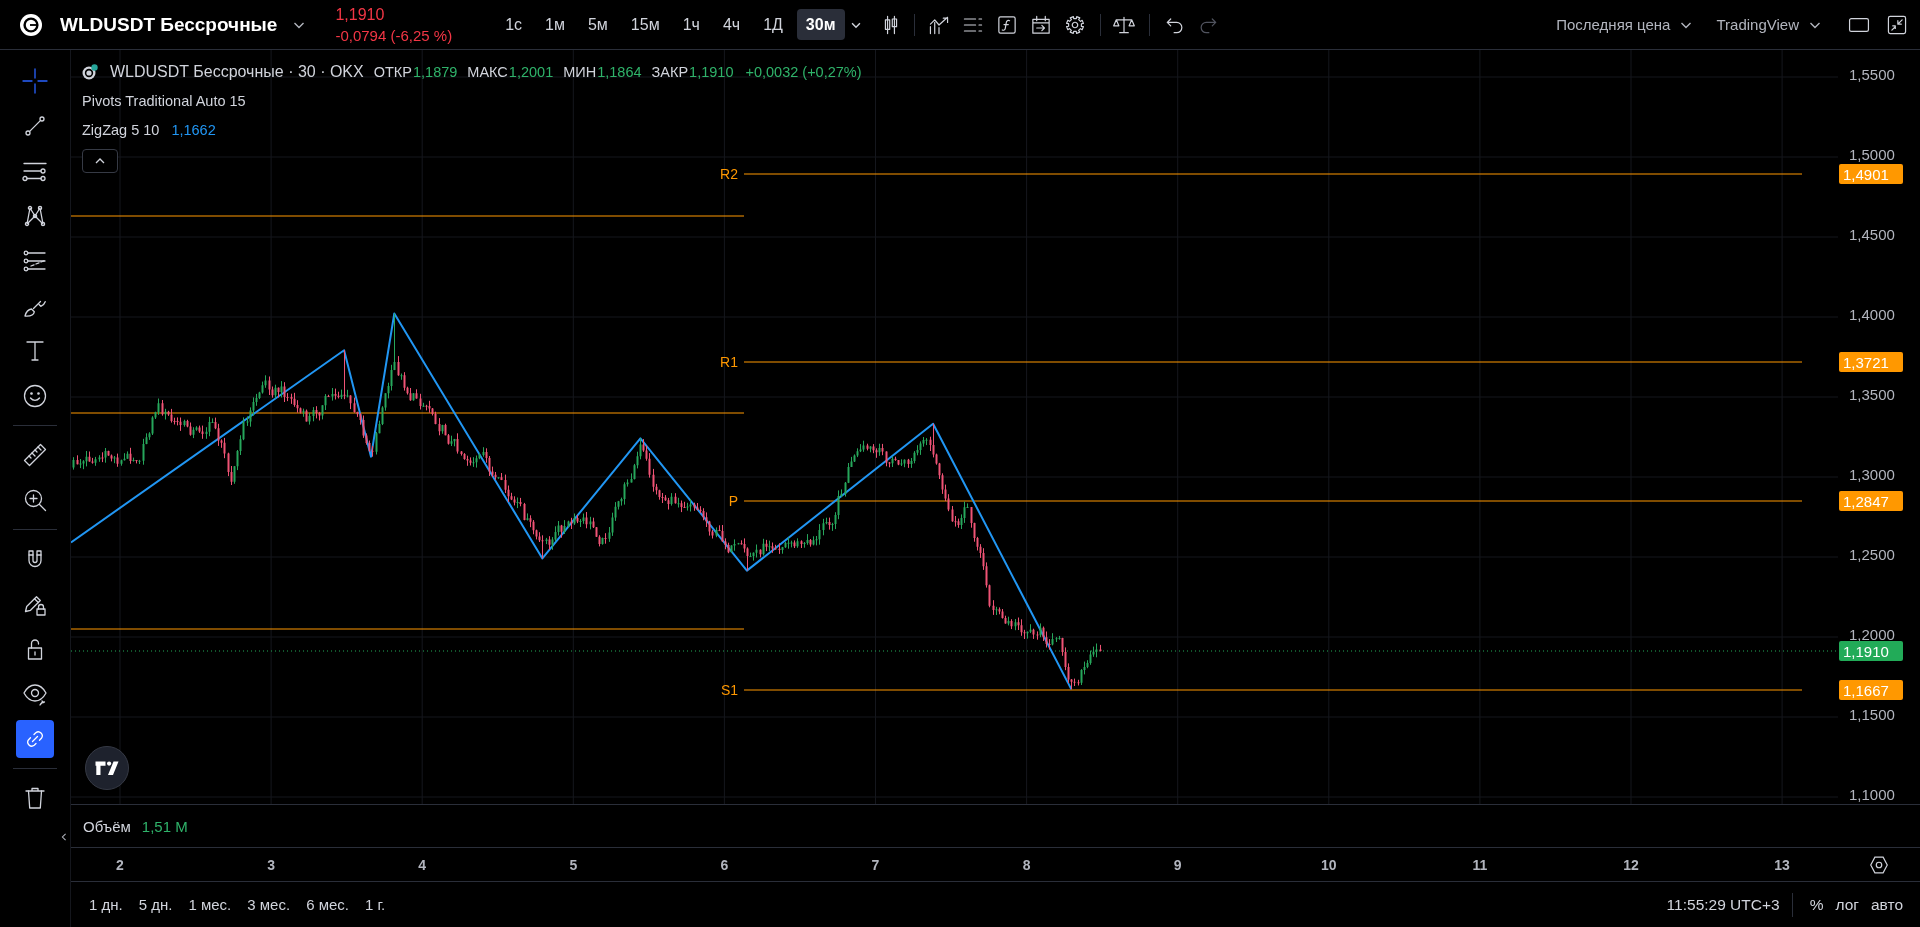 This screenshot has width=1920, height=927. What do you see at coordinates (35, 81) in the screenshot?
I see `crosshair-icon` at bounding box center [35, 81].